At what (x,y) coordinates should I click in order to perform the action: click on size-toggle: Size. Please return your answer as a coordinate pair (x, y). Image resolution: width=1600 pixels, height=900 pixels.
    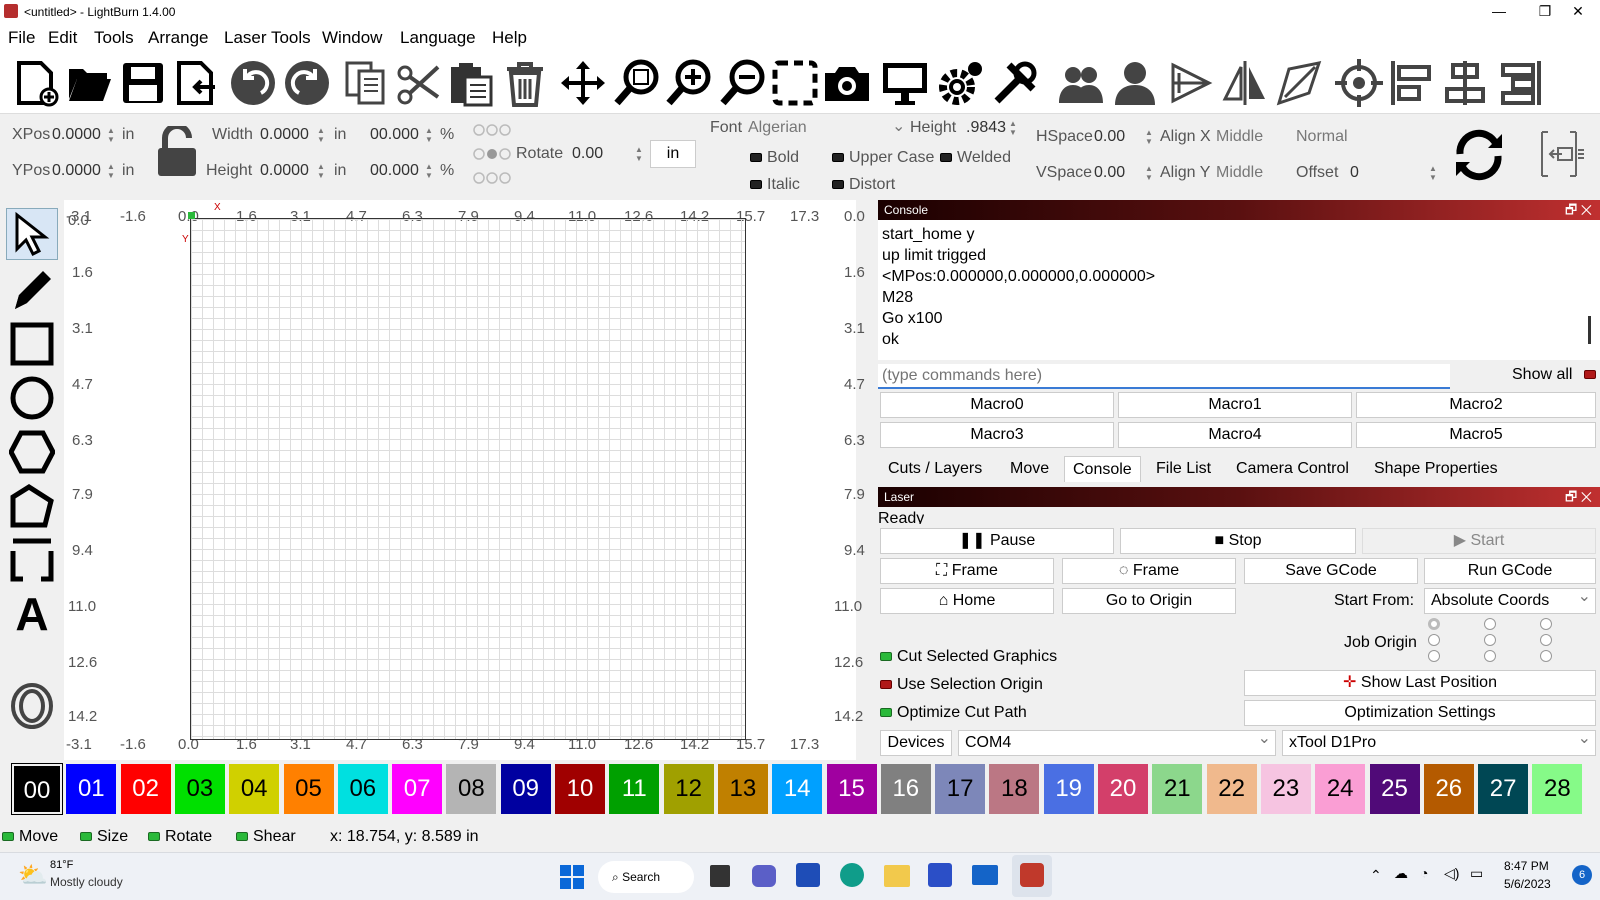
    Looking at the image, I should click on (104, 837).